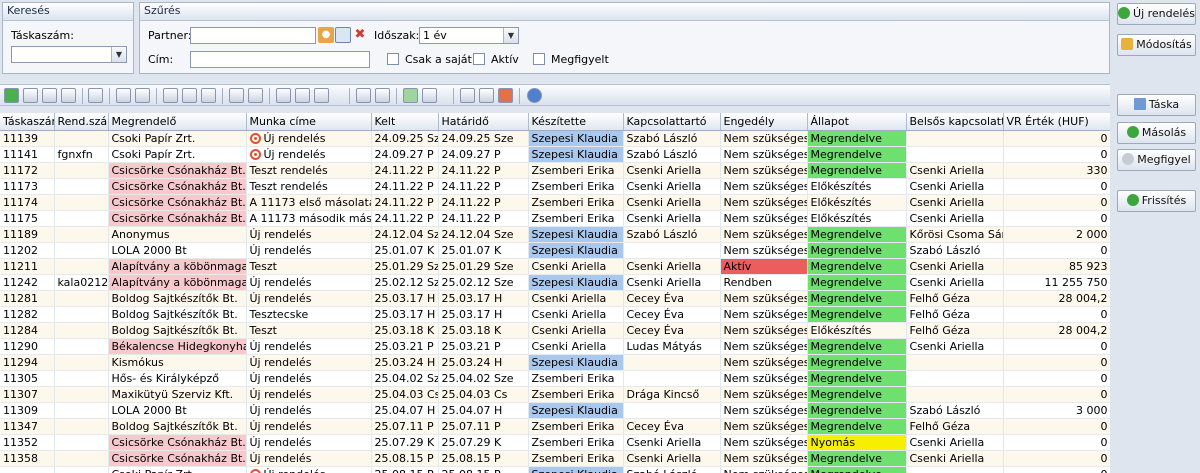  Describe the element at coordinates (672, 122) in the screenshot. I see `column-header: Kapcsolattartó` at that location.